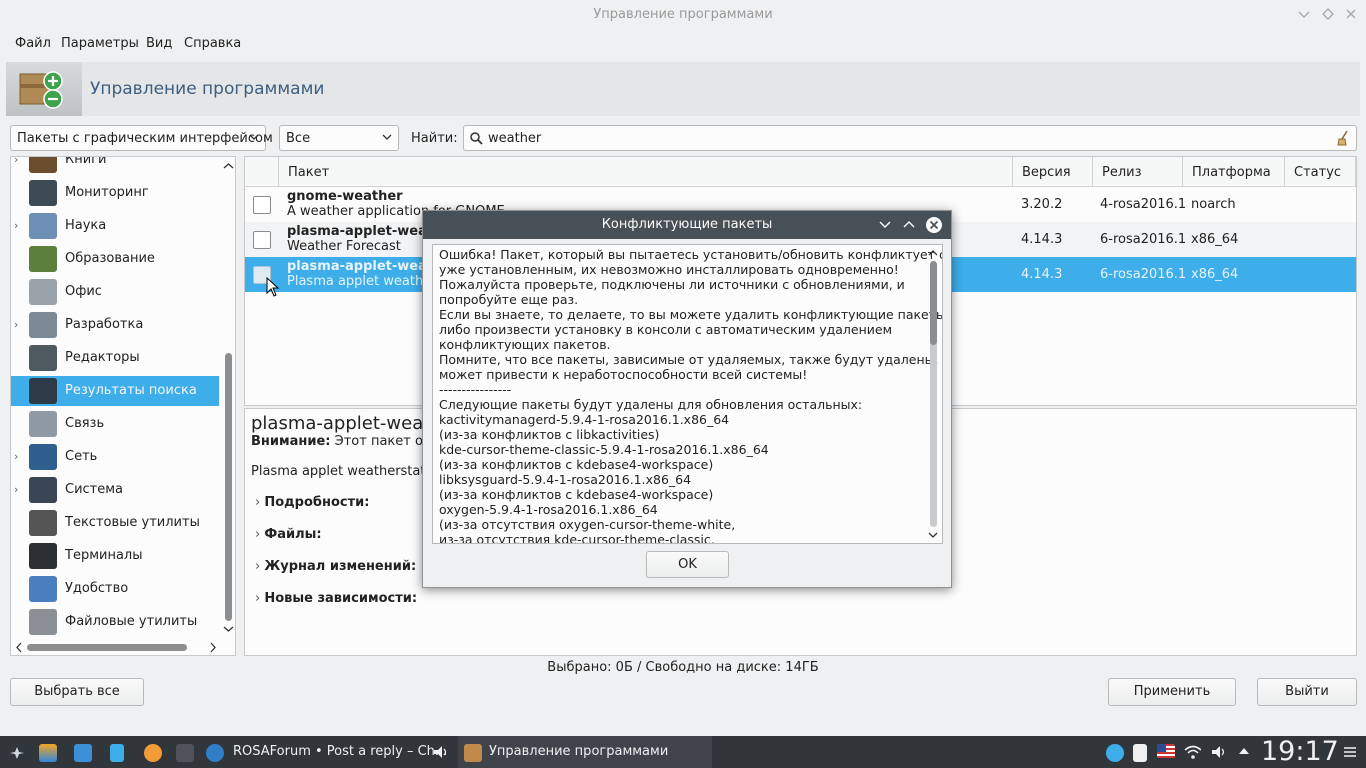 The height and width of the screenshot is (768, 1366). What do you see at coordinates (1143, 239) in the screenshot?
I see `package-release: 6-rosa2016.1` at bounding box center [1143, 239].